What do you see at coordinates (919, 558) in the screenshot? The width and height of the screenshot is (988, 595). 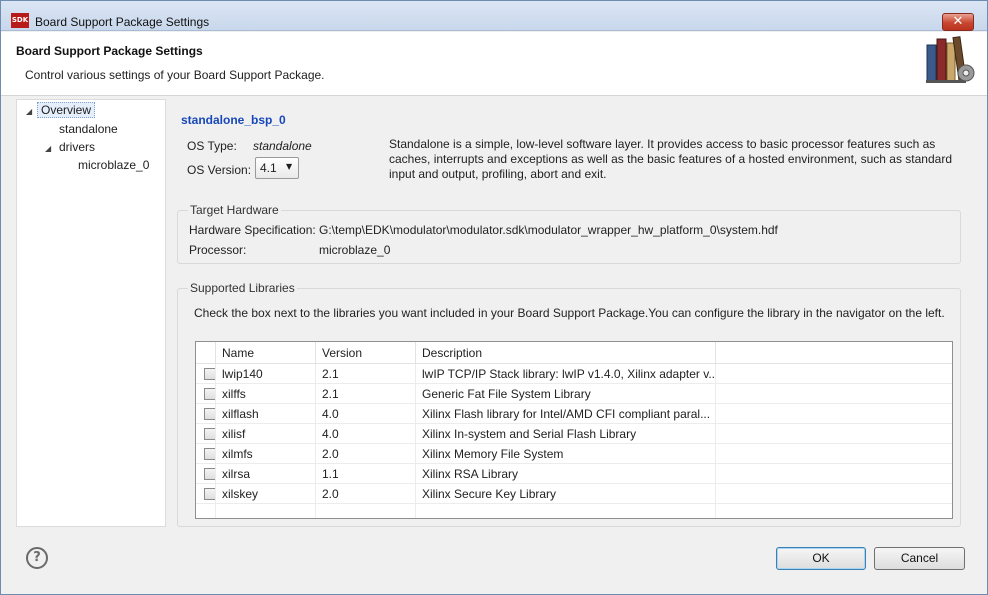 I see `cancel-button: Cancel` at bounding box center [919, 558].